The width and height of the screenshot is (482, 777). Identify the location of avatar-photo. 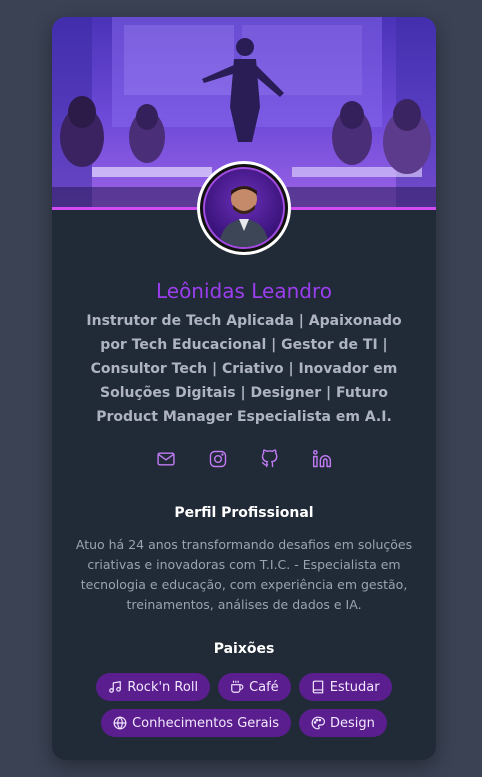
(244, 208).